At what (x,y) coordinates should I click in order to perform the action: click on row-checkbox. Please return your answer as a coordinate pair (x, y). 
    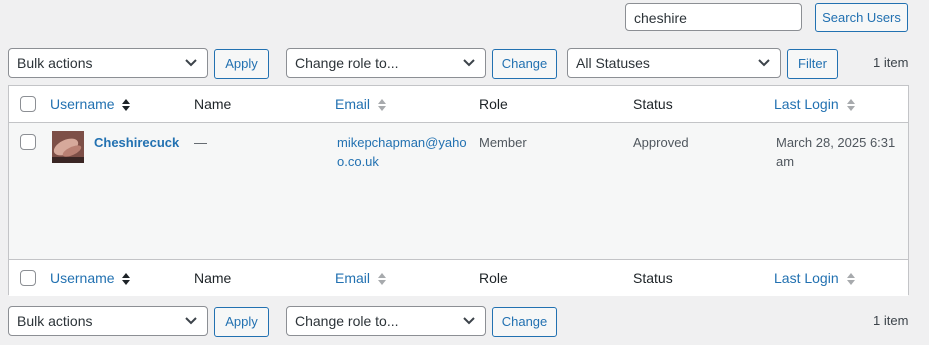
    Looking at the image, I should click on (28, 142).